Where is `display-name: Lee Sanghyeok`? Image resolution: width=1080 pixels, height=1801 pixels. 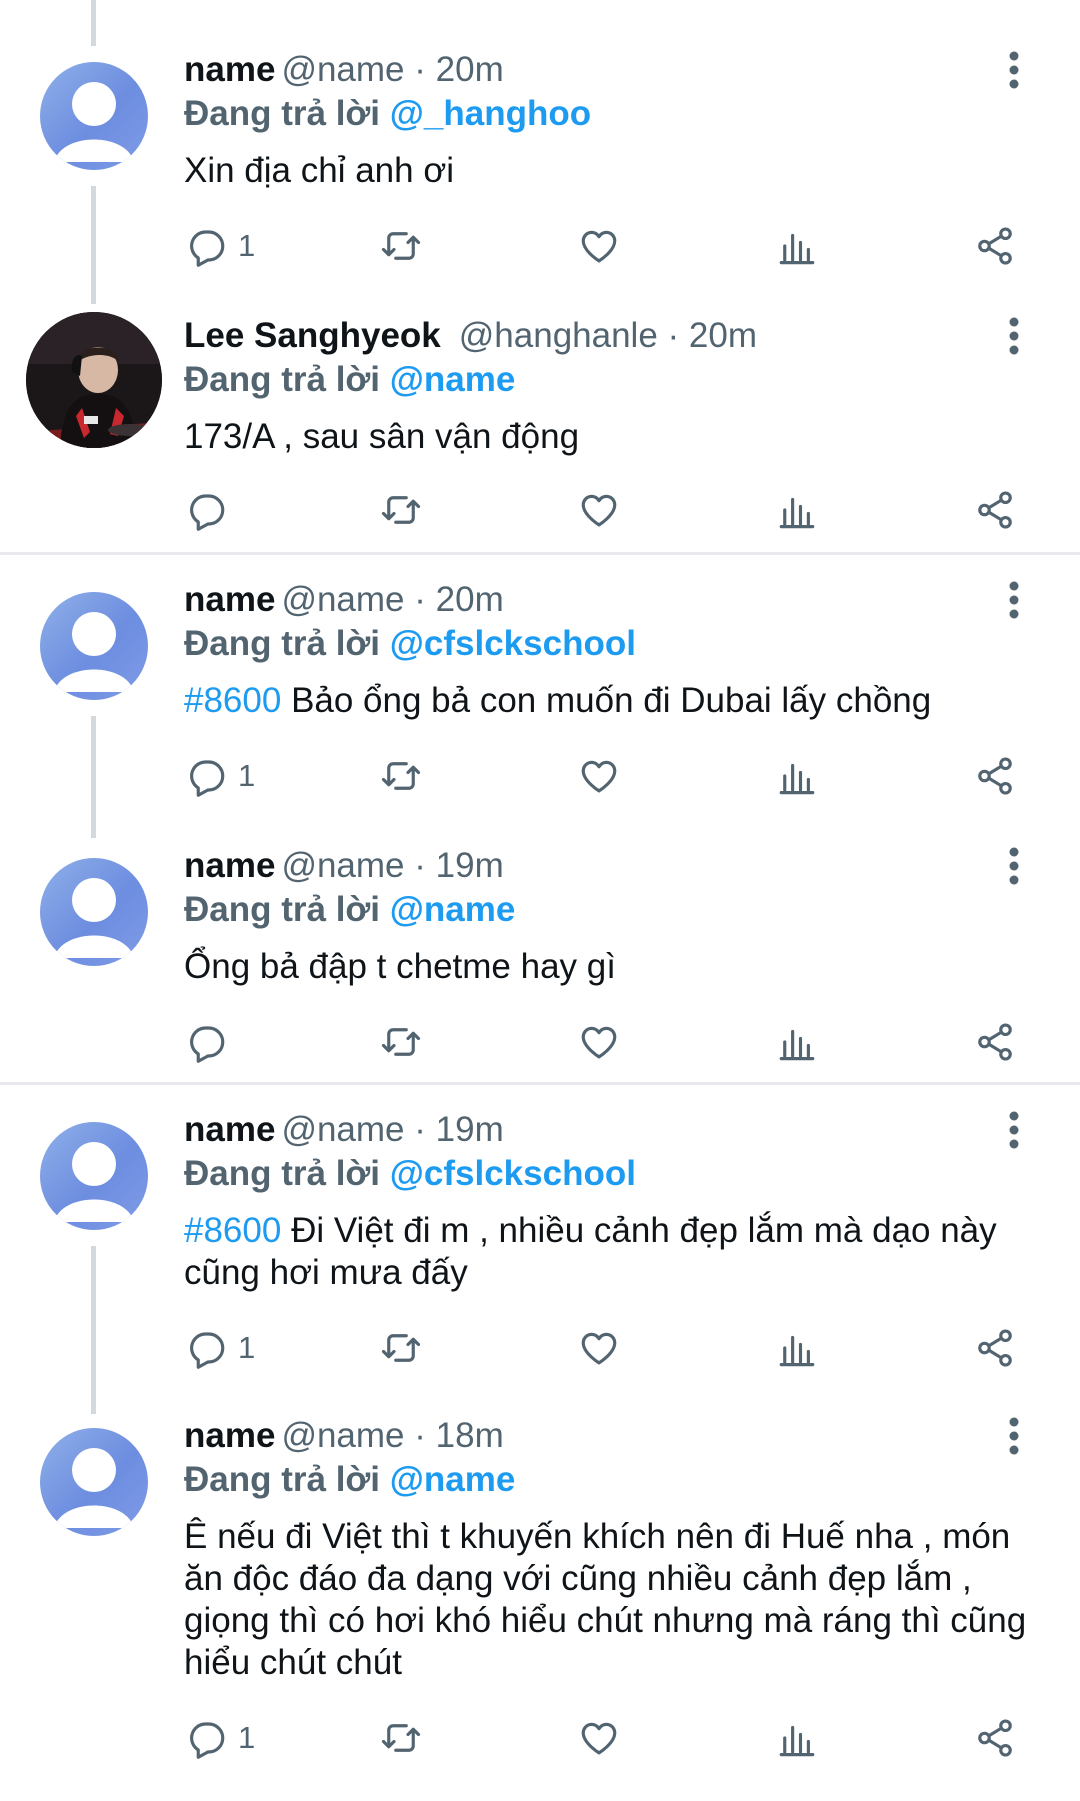
display-name: Lee Sanghyeok is located at coordinates (312, 335).